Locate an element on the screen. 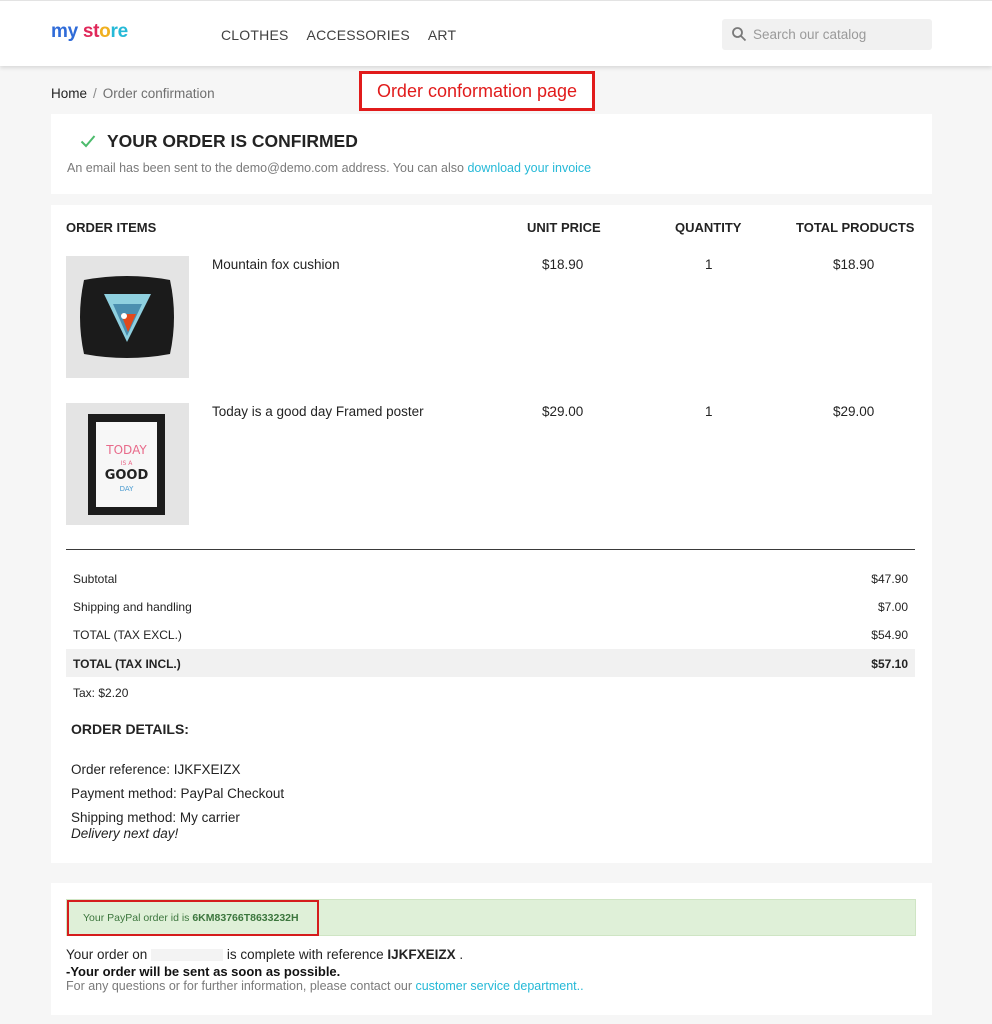 The height and width of the screenshot is (1024, 992). breadcrumb-home: Home is located at coordinates (69, 93).